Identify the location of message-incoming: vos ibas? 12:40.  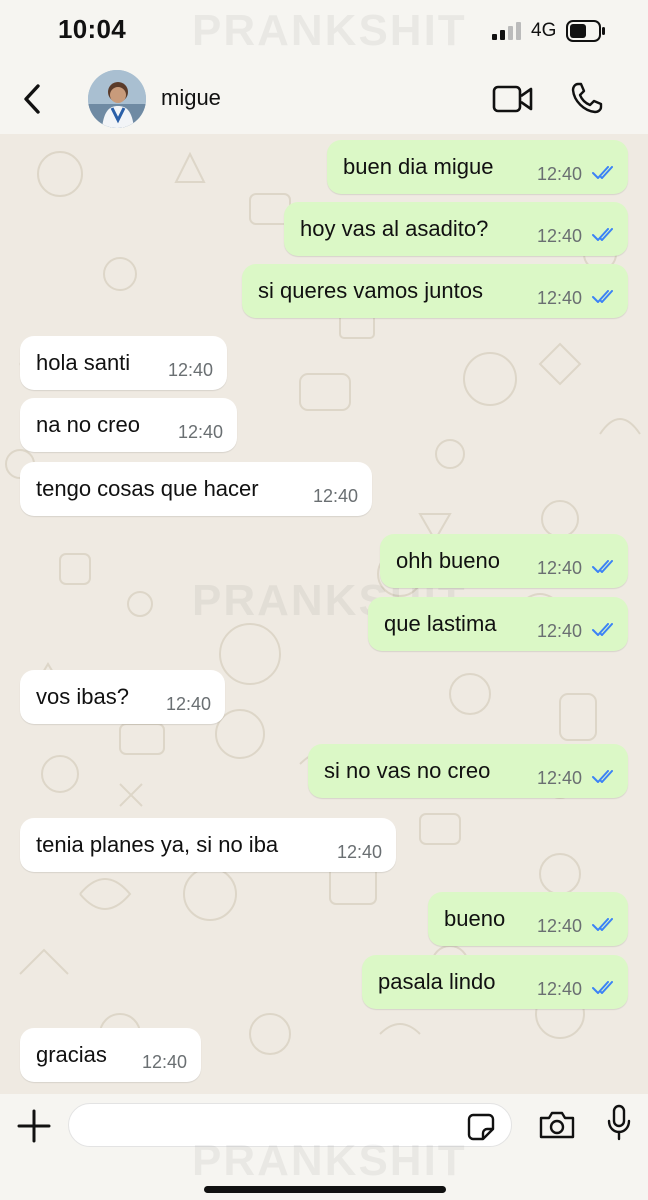
(122, 697).